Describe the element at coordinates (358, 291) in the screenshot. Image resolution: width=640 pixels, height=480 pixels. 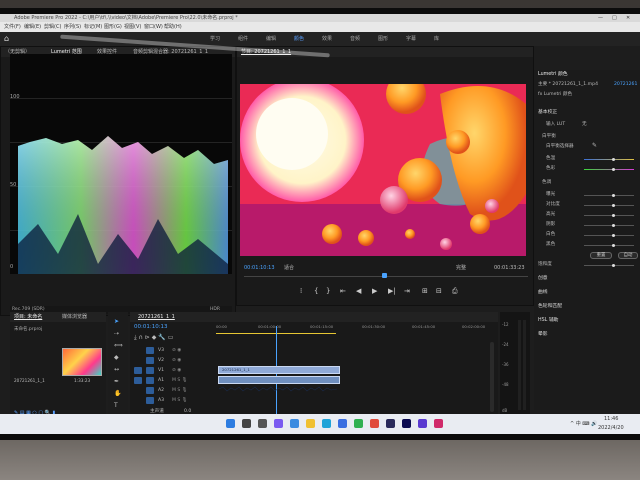
I see `step-back-icon: ◀` at that location.